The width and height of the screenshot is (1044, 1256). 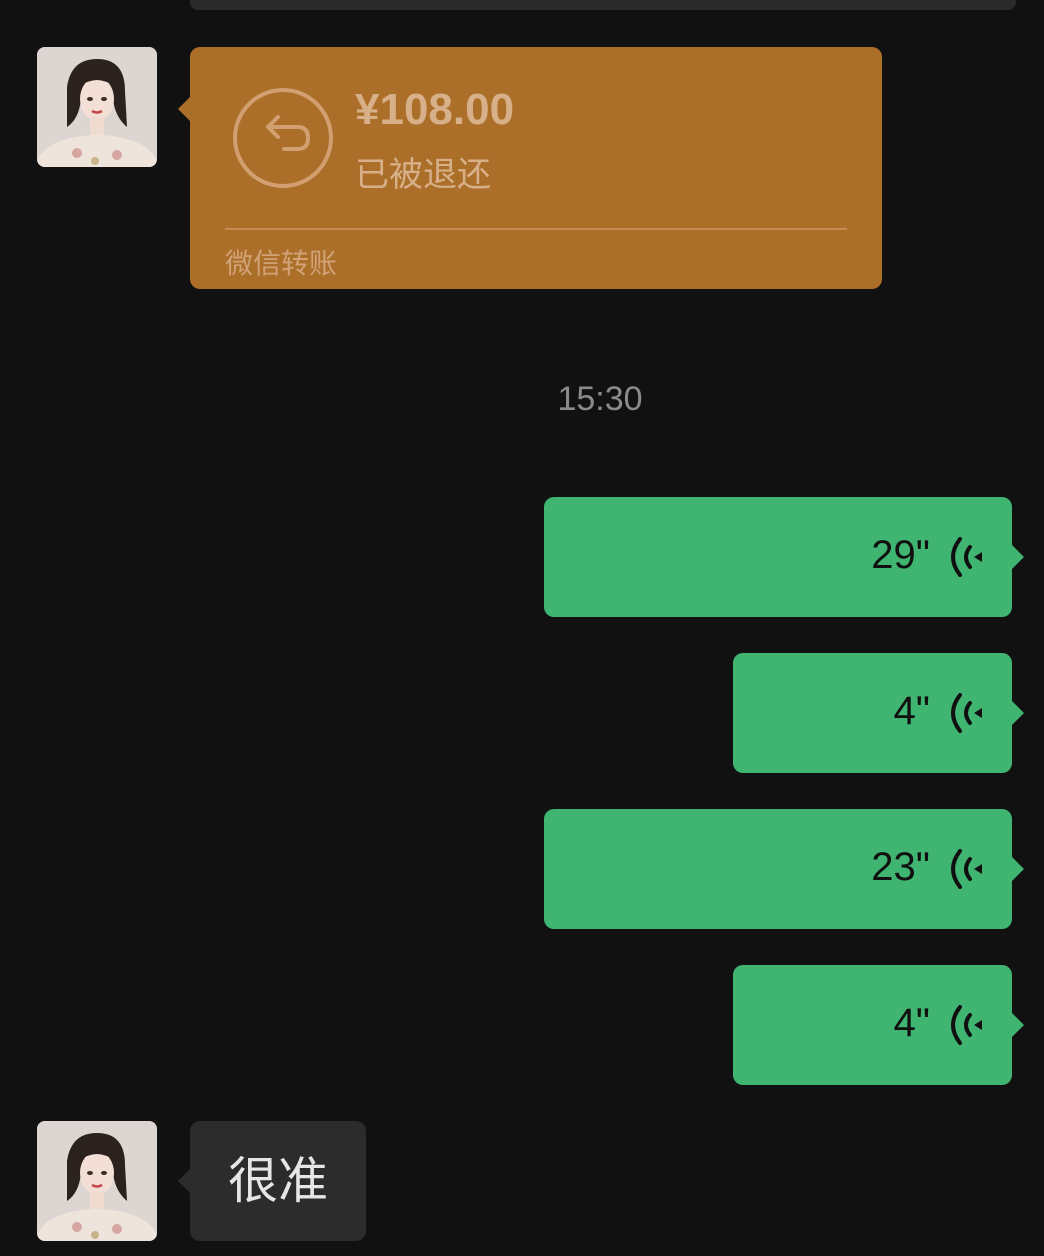 What do you see at coordinates (784, 557) in the screenshot?
I see `voice-message: 29"` at bounding box center [784, 557].